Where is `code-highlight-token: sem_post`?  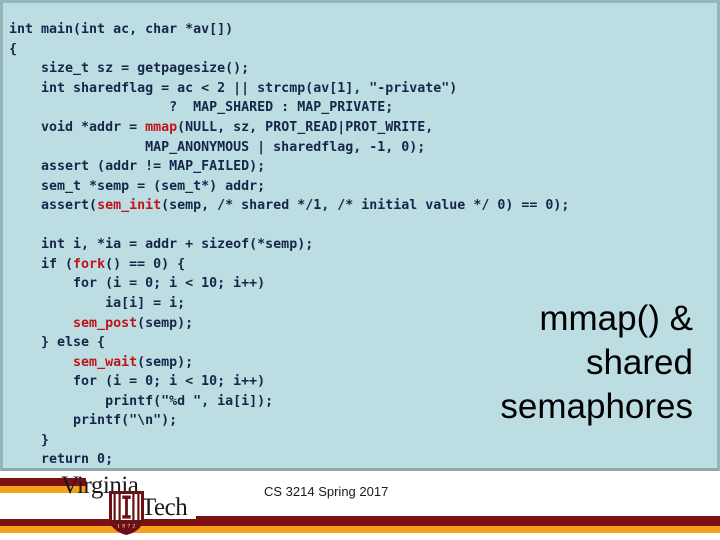 code-highlight-token: sem_post is located at coordinates (105, 323).